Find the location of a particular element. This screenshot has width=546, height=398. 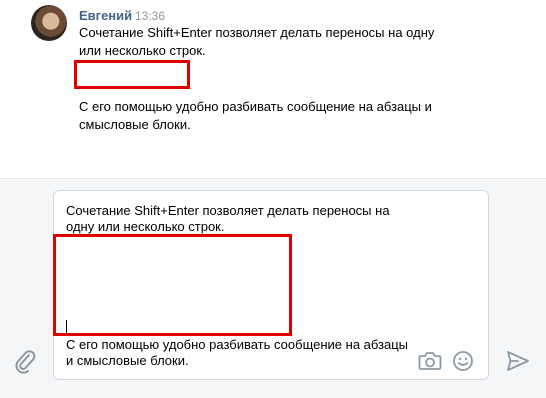

message-line: или несколько строк. is located at coordinates (142, 50).